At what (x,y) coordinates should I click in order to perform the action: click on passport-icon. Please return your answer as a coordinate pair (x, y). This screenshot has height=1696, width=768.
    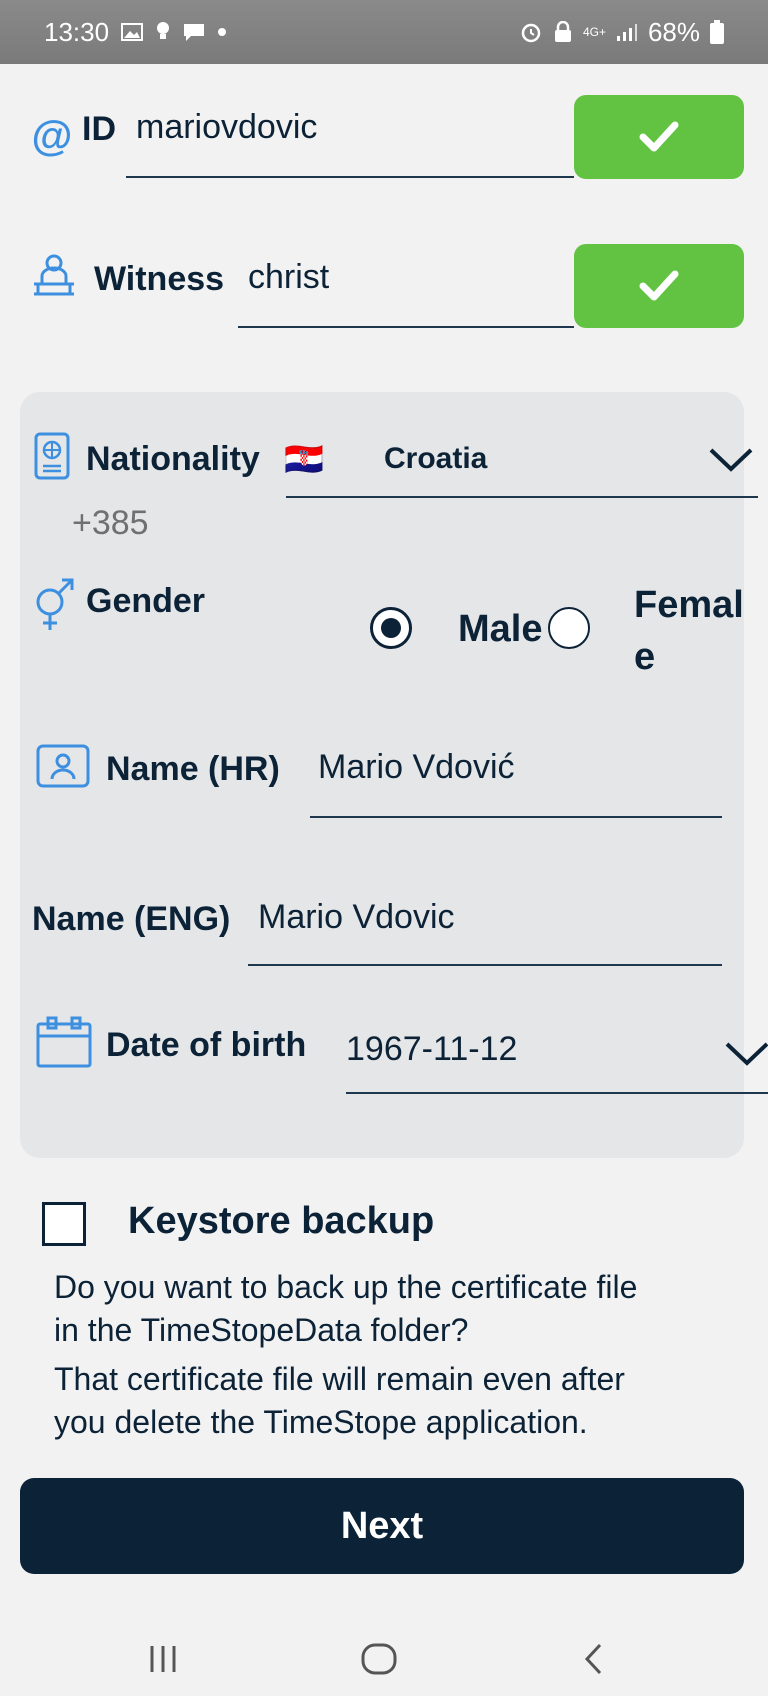
    Looking at the image, I should click on (52, 456).